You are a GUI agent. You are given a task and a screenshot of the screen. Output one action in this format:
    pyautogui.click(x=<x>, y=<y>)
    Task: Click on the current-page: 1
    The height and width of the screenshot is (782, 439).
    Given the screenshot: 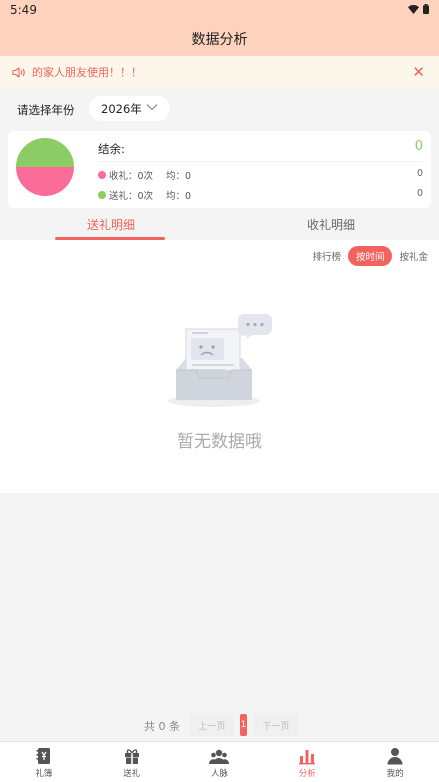 What is the action you would take?
    pyautogui.click(x=243, y=725)
    